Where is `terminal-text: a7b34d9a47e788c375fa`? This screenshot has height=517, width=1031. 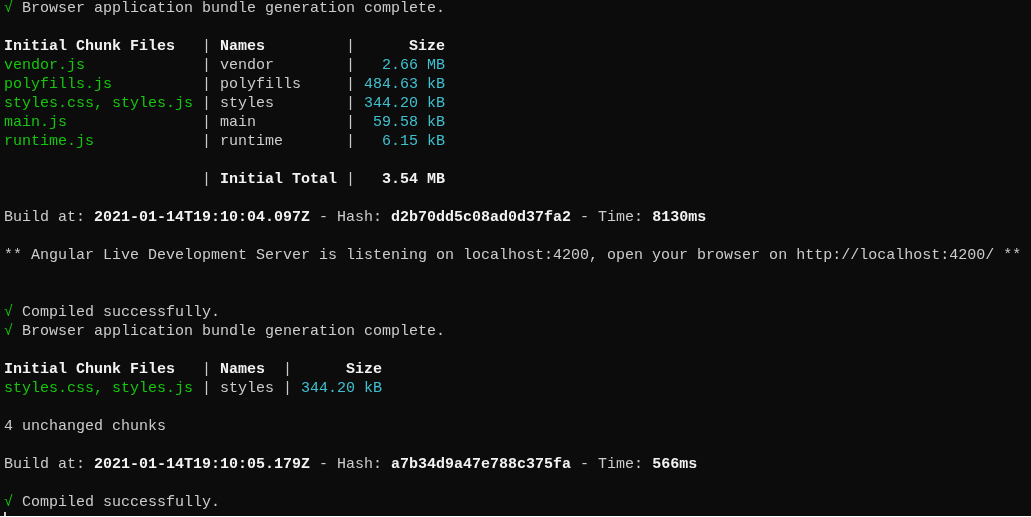
terminal-text: a7b34d9a47e788c375fa is located at coordinates (481, 464).